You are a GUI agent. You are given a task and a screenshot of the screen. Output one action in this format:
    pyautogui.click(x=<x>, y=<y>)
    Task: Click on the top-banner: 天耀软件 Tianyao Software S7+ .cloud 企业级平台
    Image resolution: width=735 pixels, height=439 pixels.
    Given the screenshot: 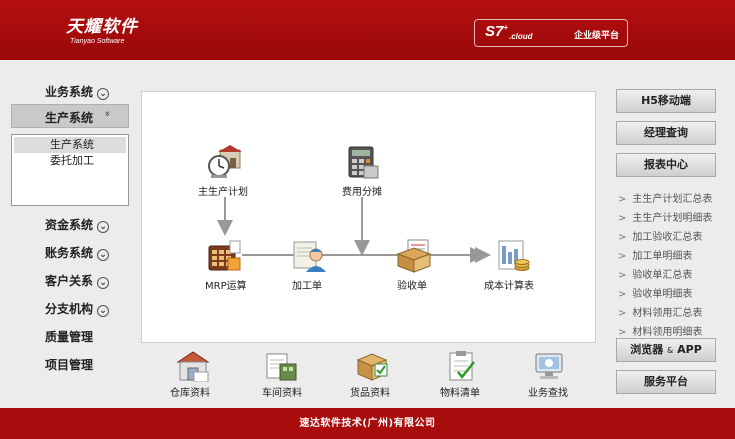 What is the action you would take?
    pyautogui.click(x=367, y=30)
    